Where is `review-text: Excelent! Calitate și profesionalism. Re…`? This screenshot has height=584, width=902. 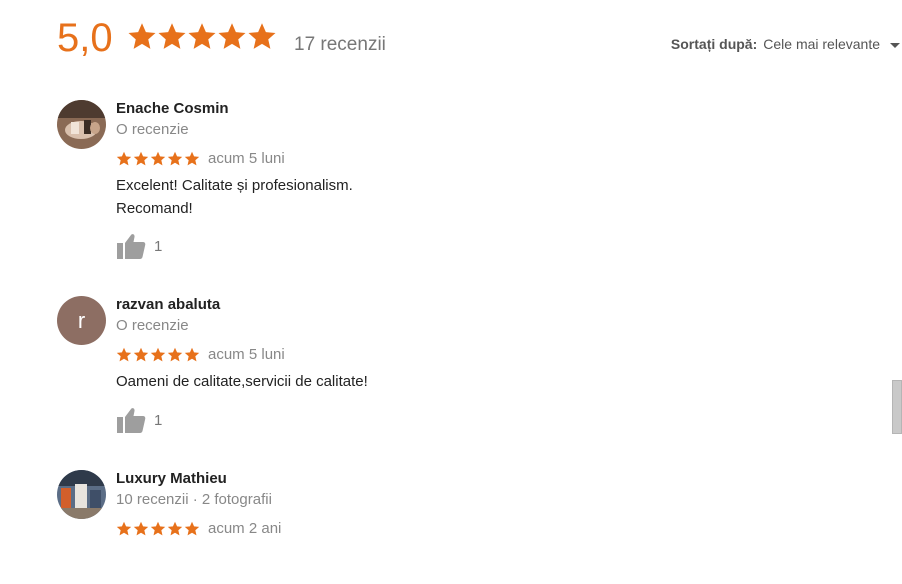
review-text: Excelent! Calitate și profesionalism. Re… is located at coordinates (326, 197).